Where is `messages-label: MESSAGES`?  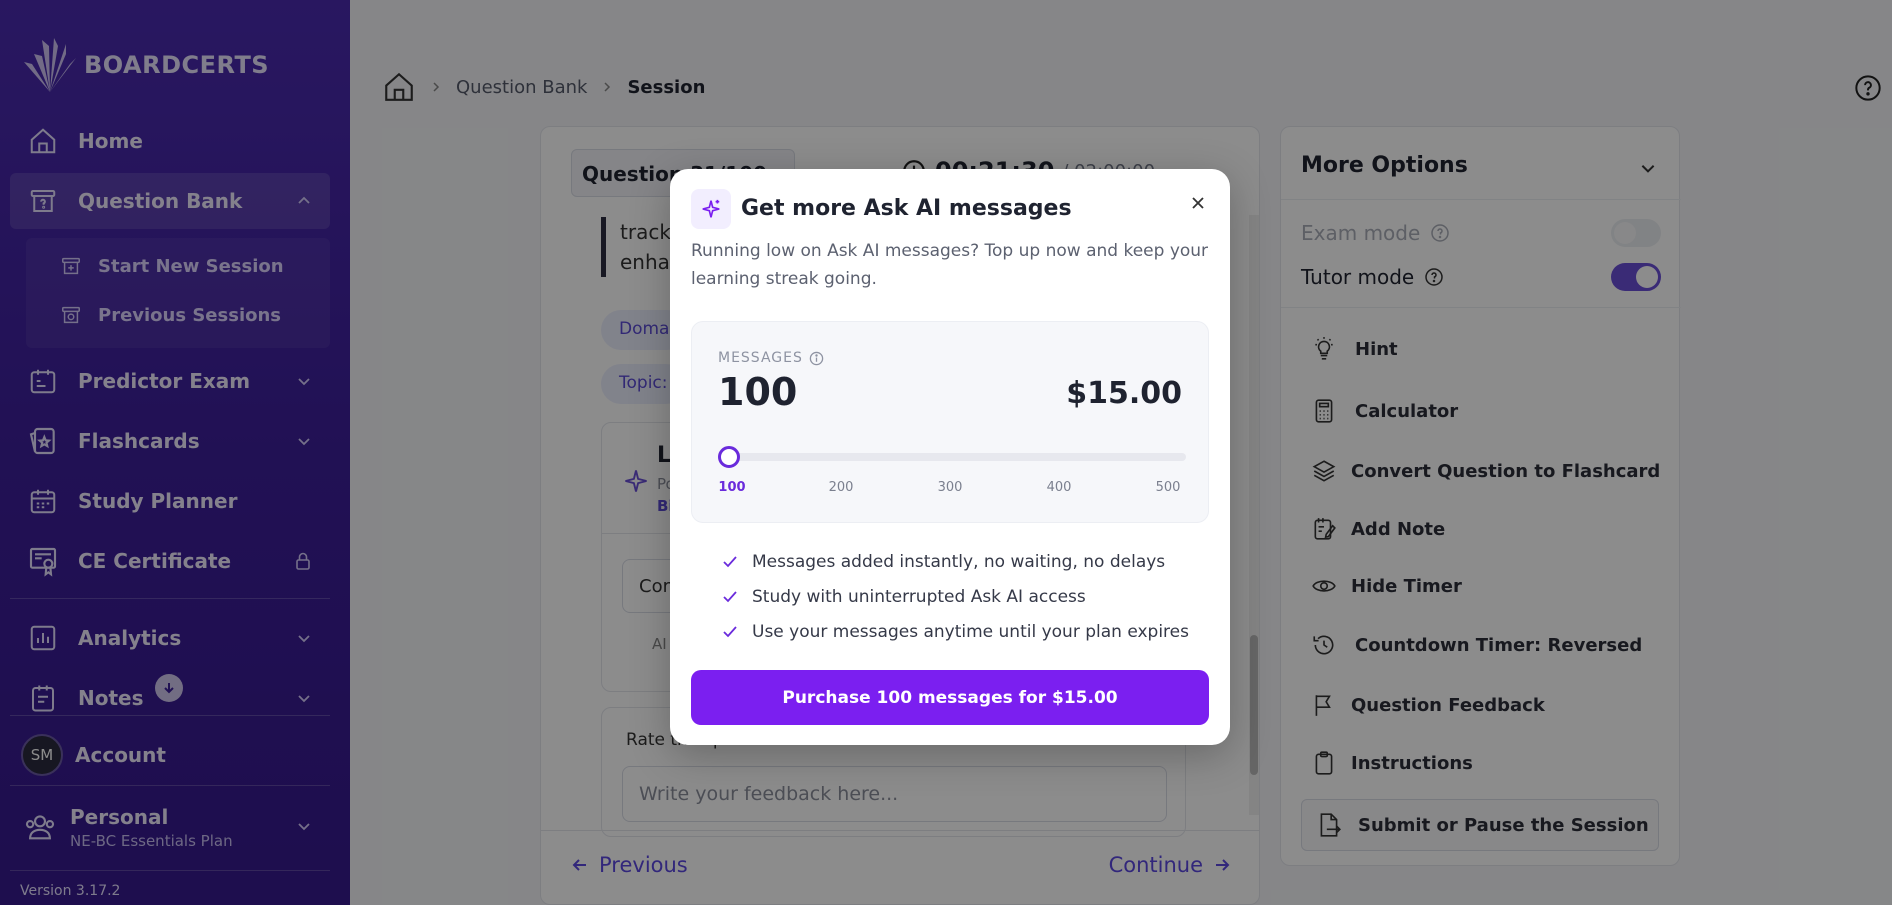
messages-label: MESSAGES is located at coordinates (760, 358).